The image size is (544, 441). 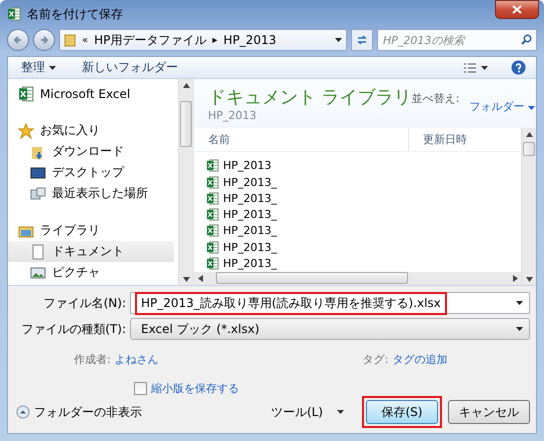 I want to click on add-tag-link: タグの追加, so click(x=420, y=359).